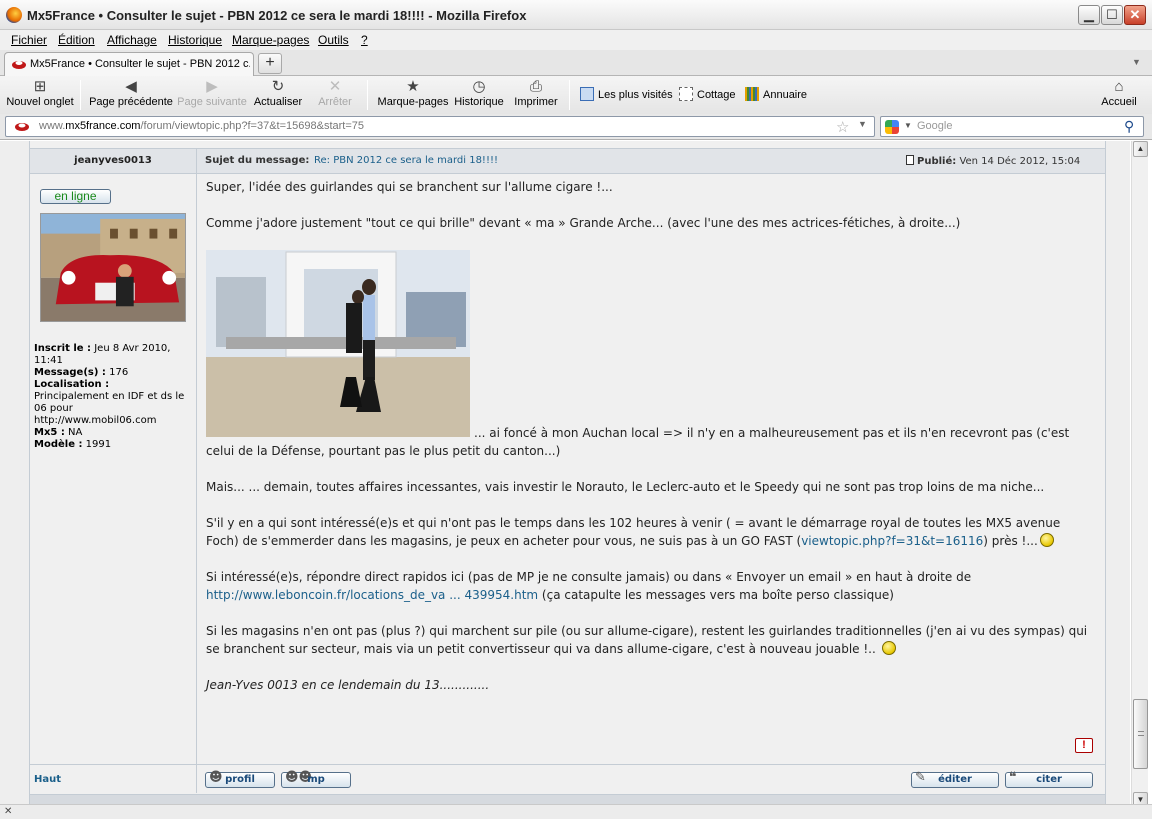 Image resolution: width=1152 pixels, height=819 pixels. I want to click on forward-button: ▶ Page suivante, so click(212, 95).